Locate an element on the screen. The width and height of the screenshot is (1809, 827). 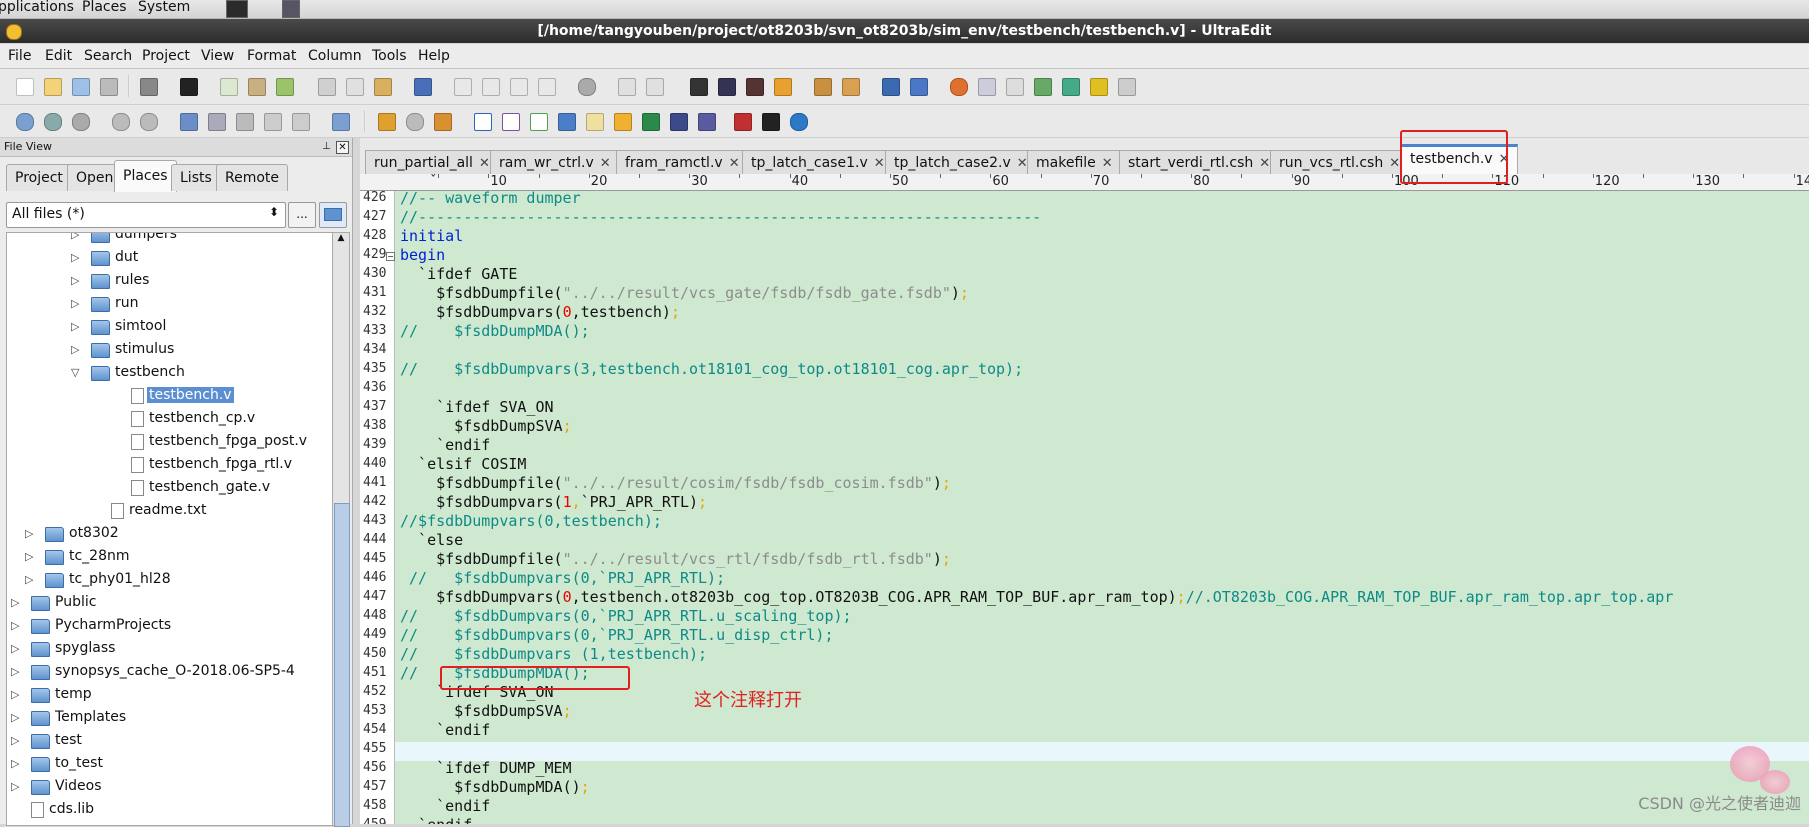
code-line: // $fsdbDumpMDA(); is located at coordinates (495, 331).